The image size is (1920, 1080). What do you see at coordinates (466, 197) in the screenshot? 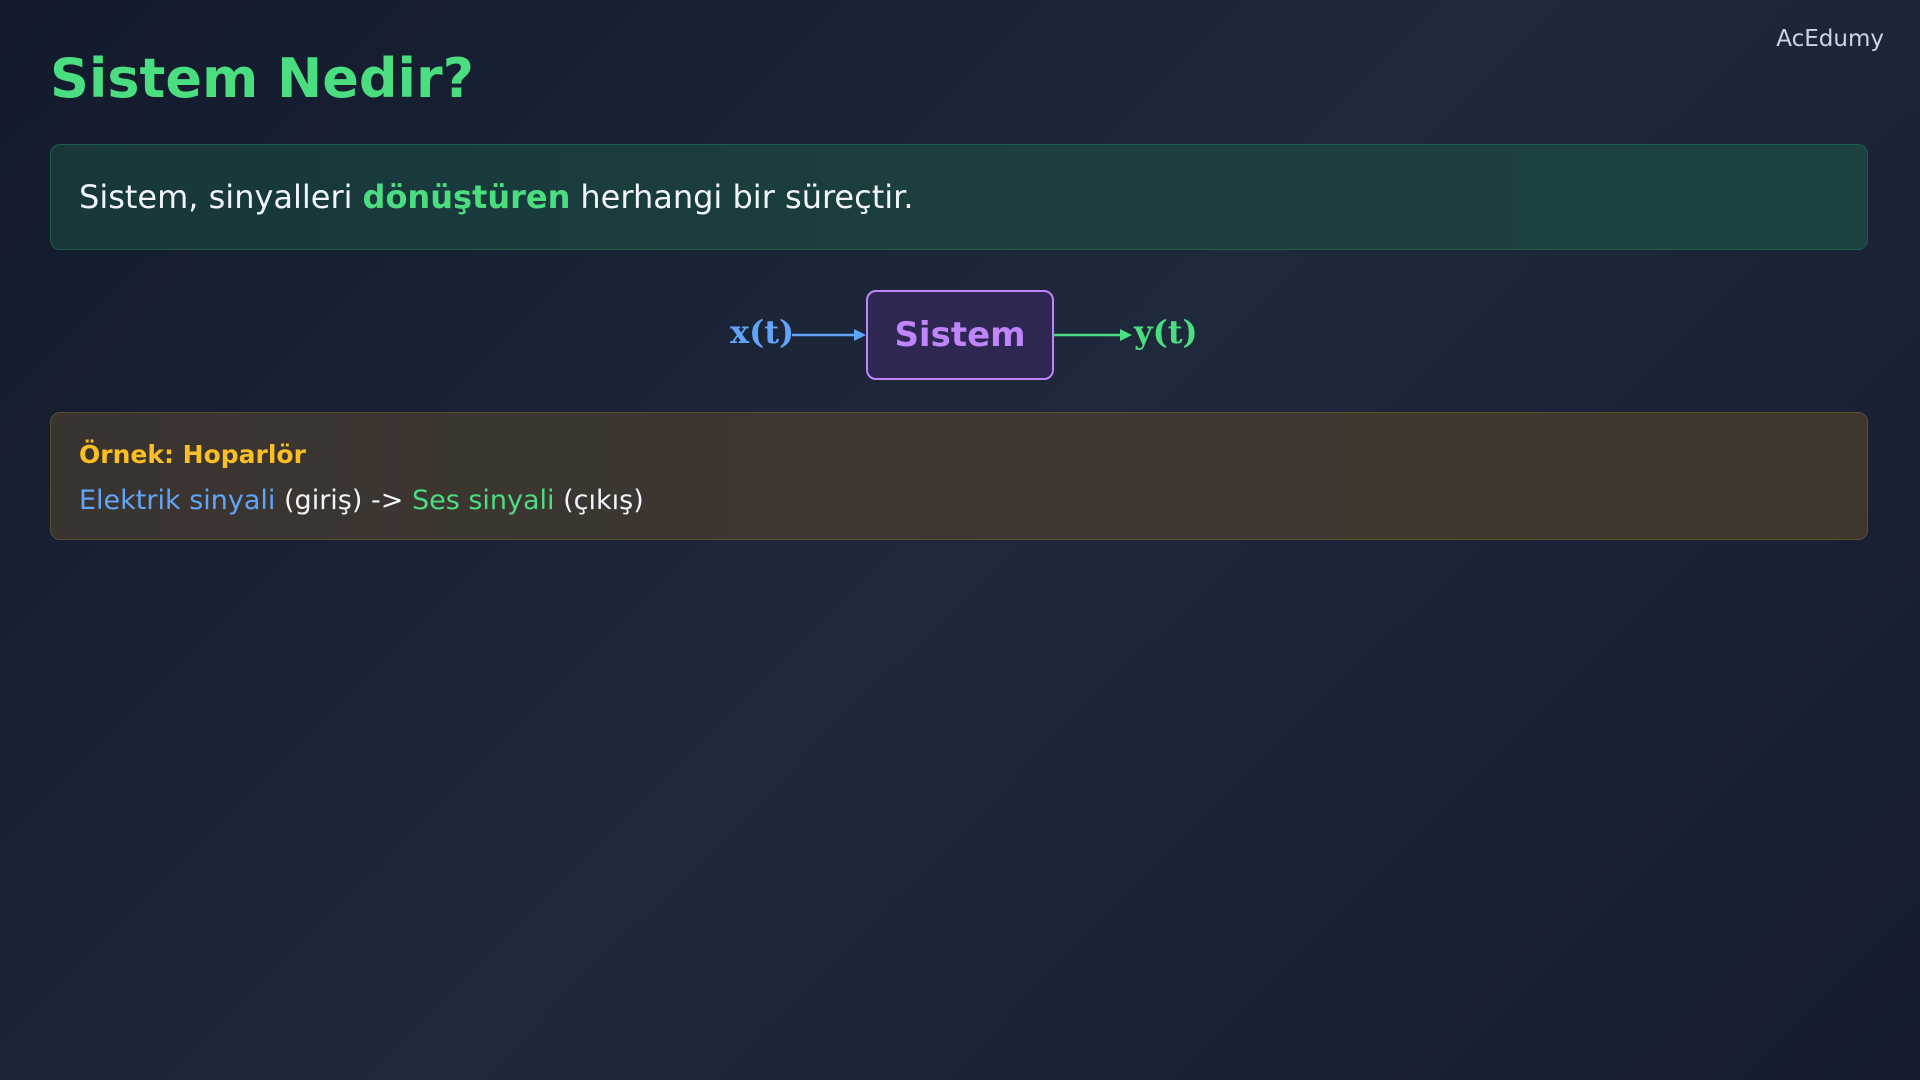
I see `definition-highlight: dönüştüren` at bounding box center [466, 197].